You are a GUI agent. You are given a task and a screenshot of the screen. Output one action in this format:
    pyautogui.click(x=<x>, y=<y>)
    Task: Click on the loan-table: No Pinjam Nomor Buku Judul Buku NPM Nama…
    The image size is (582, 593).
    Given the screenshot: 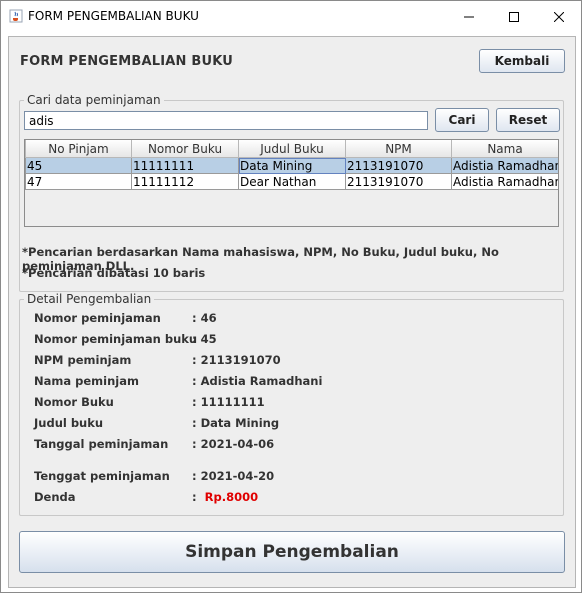 What is the action you would take?
    pyautogui.click(x=291, y=183)
    